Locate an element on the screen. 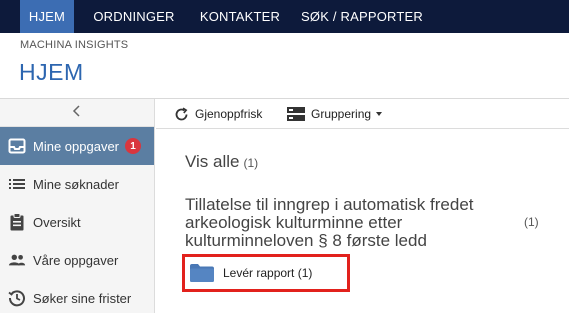 This screenshot has height=313, width=569. vis-alle-count: (1) is located at coordinates (251, 163).